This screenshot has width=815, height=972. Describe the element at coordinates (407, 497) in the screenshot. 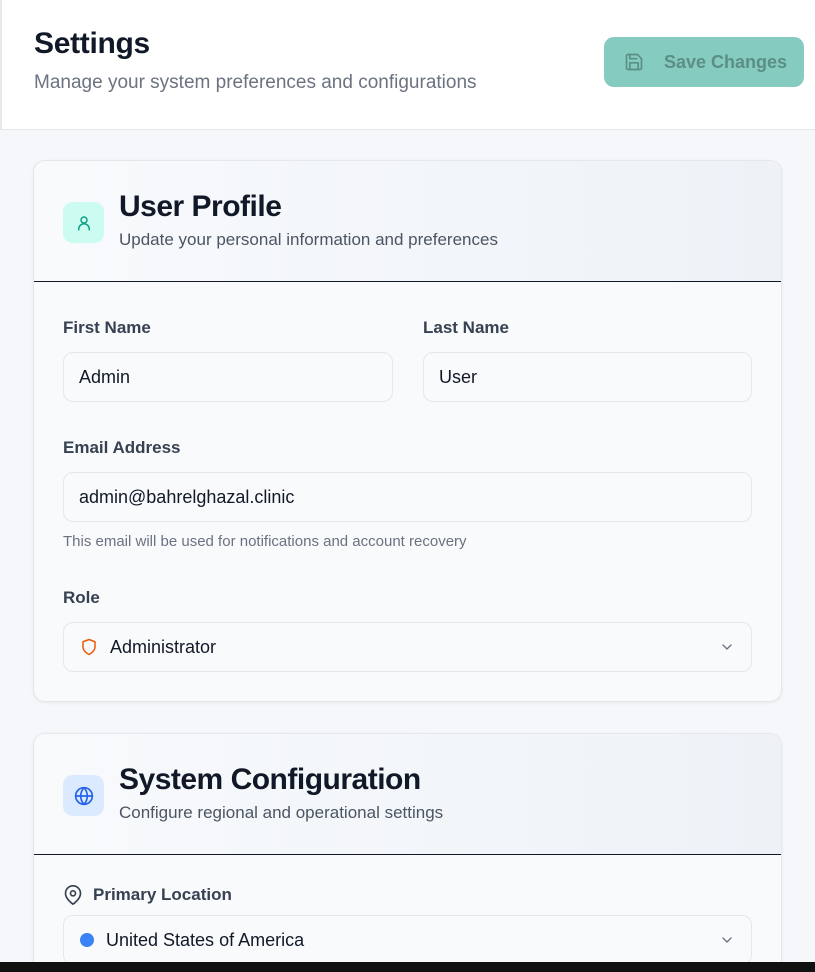

I see `email-input: admin@bahrelghazal.clinic` at that location.